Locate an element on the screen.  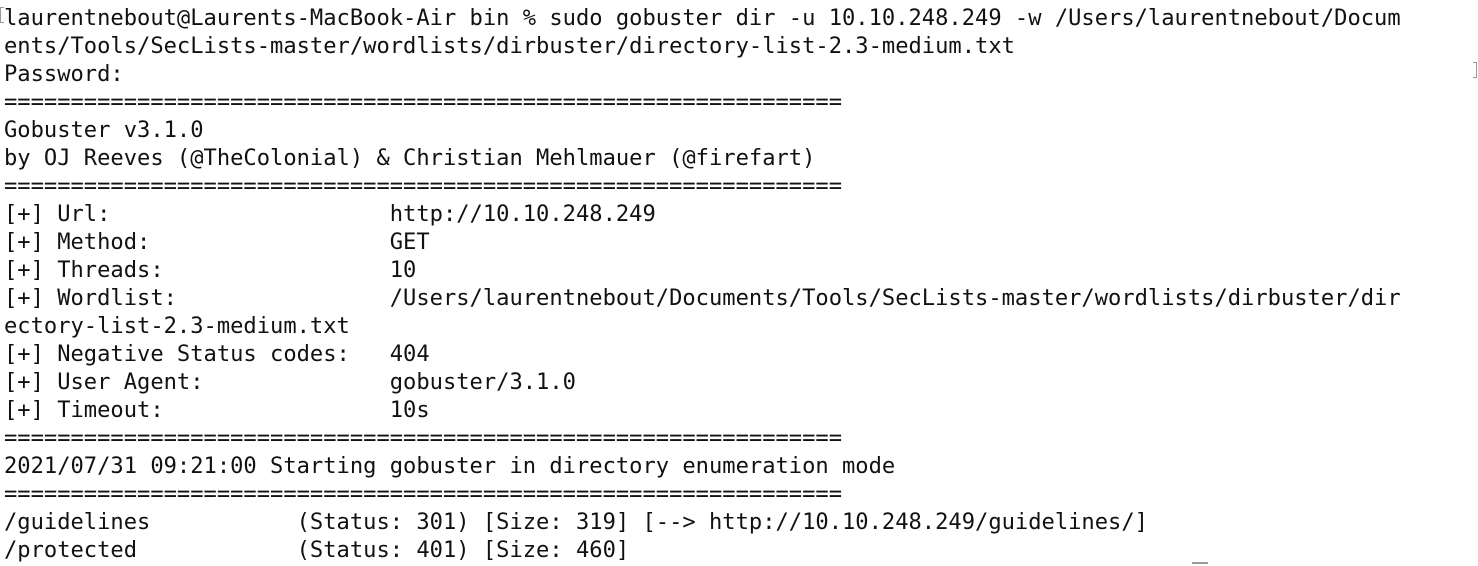
selection-bracket-right-icon is located at coordinates (1475, 70).